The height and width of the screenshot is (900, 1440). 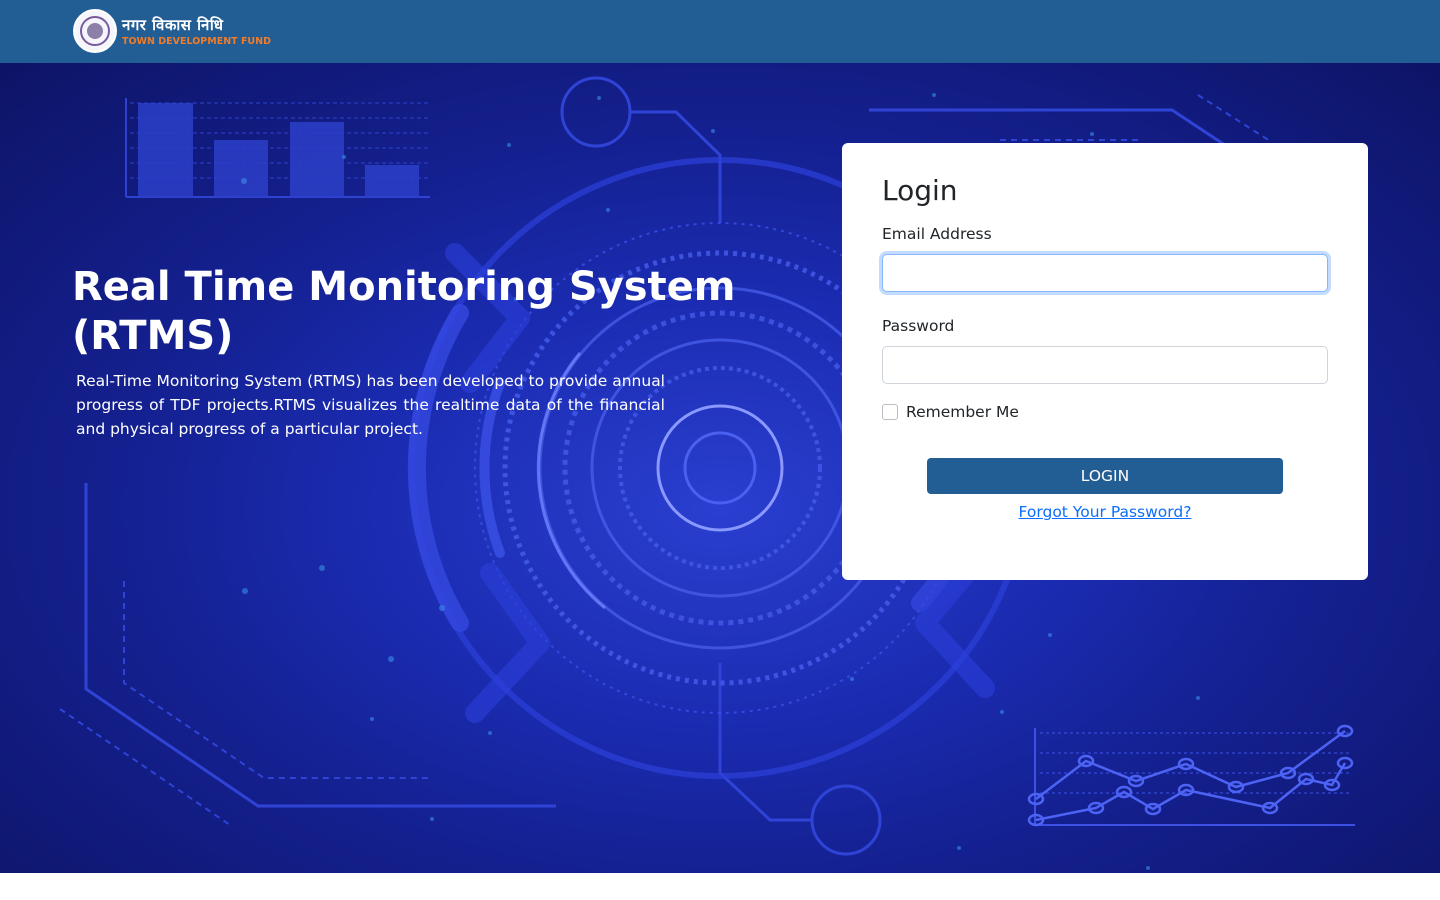 What do you see at coordinates (95, 31) in the screenshot?
I see `emblem-seal-icon` at bounding box center [95, 31].